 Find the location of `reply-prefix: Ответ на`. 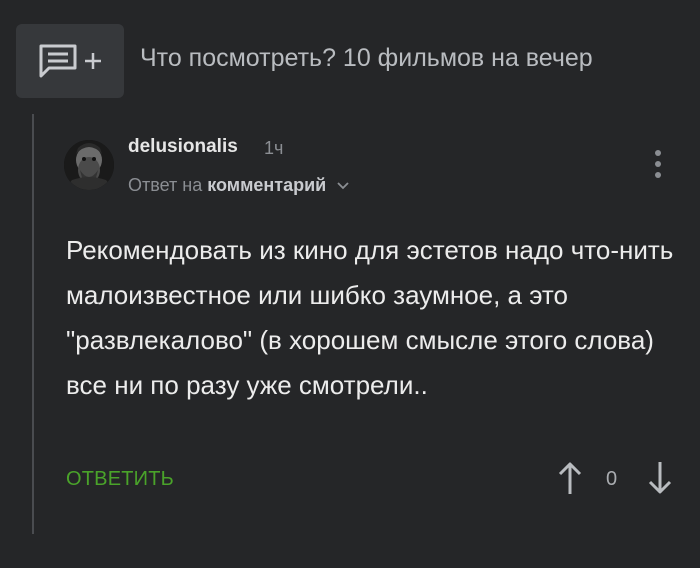

reply-prefix: Ответ на is located at coordinates (165, 185).